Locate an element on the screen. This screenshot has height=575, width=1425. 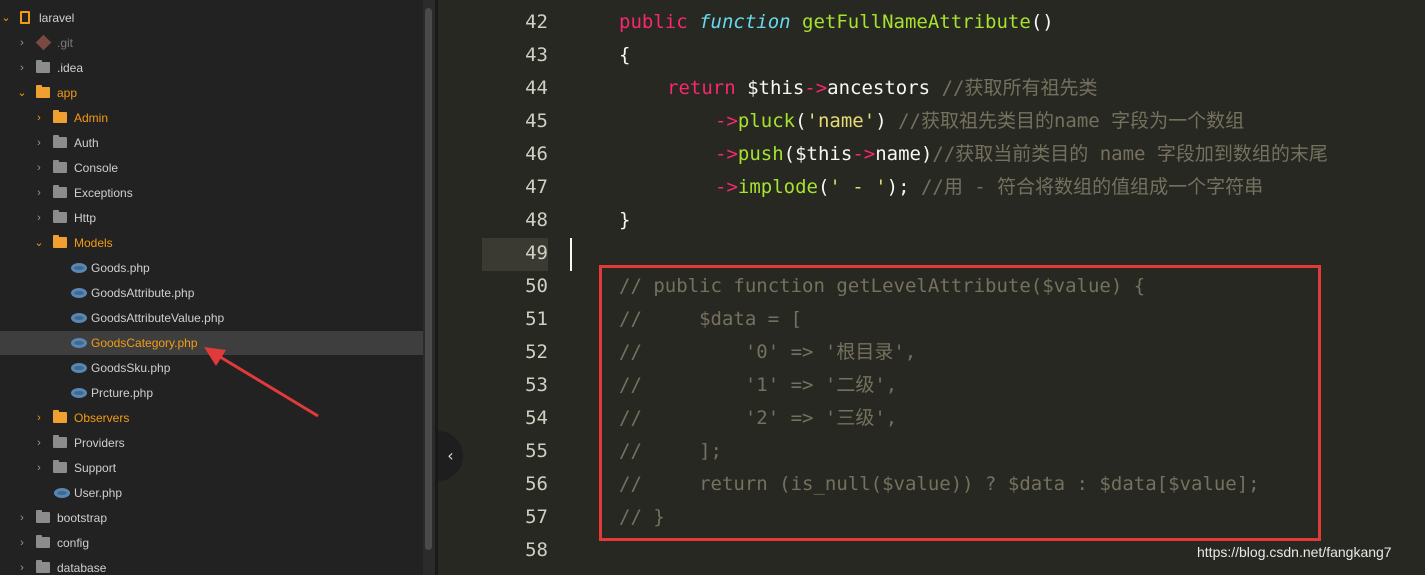
line-number: 48 is located at coordinates (536, 220).